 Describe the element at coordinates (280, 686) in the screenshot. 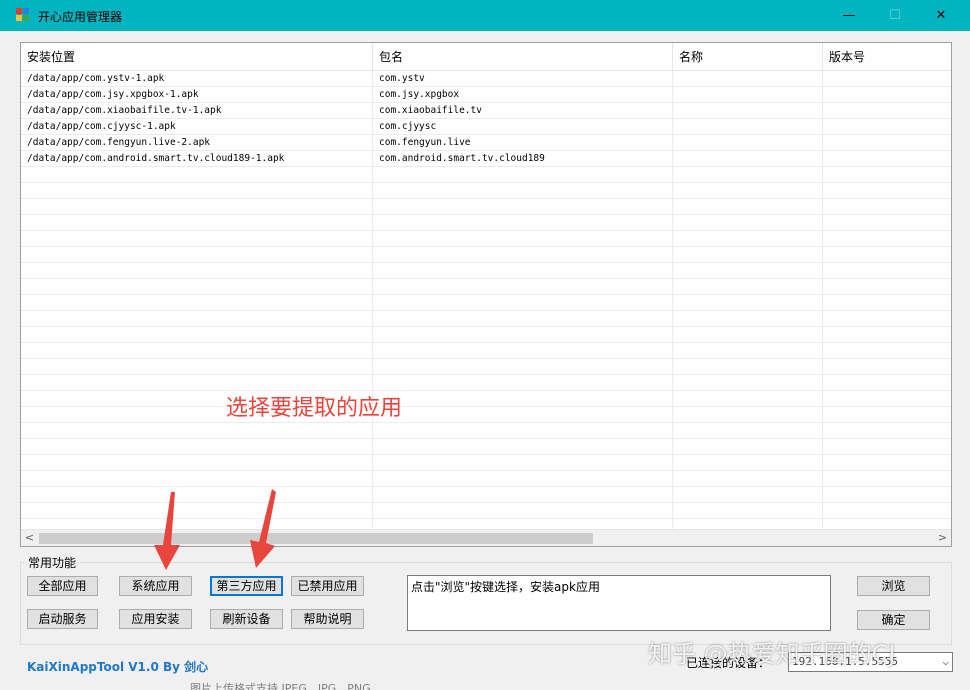

I see `upload-format-hint: 图片上传格式支持 JPEG、JPG、PNG` at that location.